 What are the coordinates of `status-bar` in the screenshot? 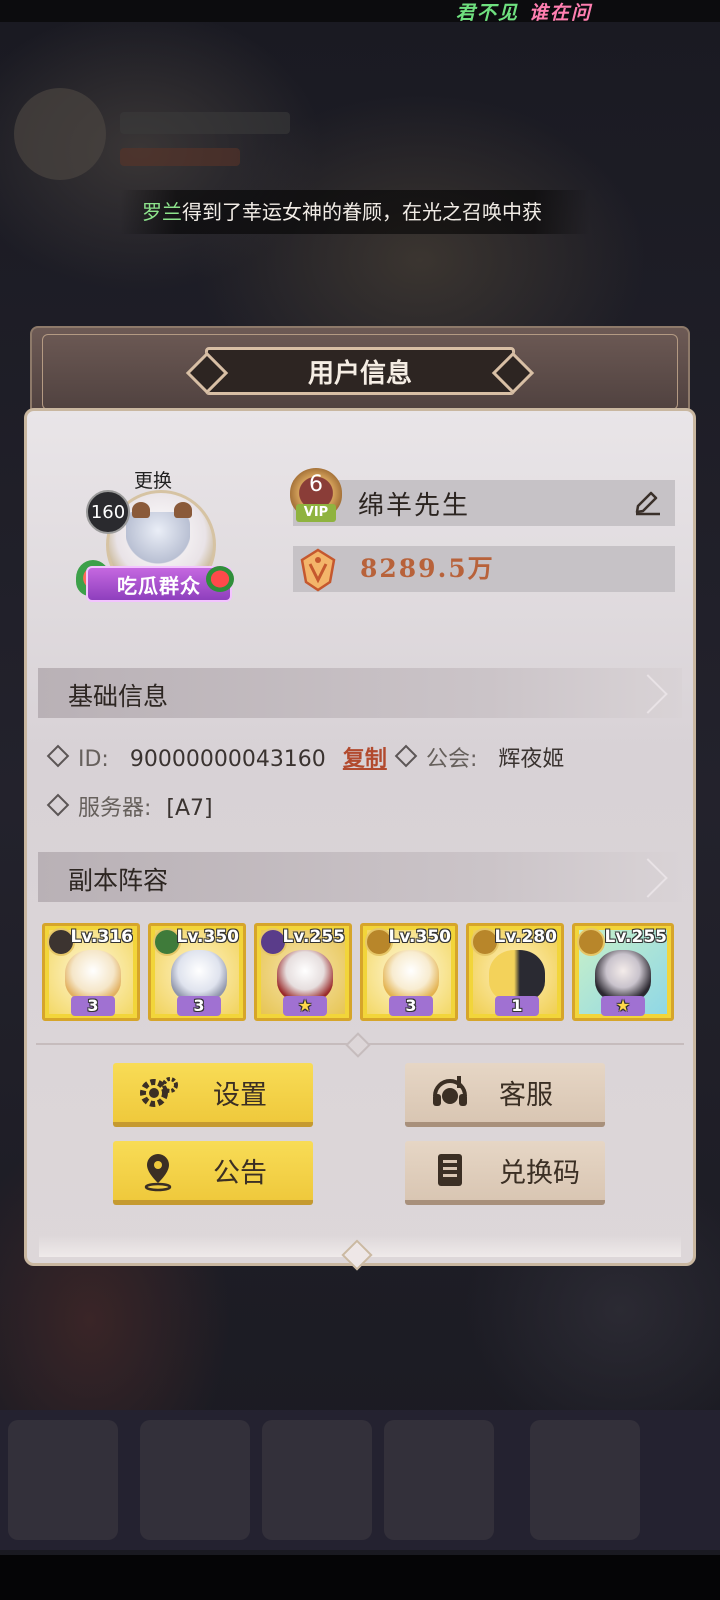 It's located at (360, 11).